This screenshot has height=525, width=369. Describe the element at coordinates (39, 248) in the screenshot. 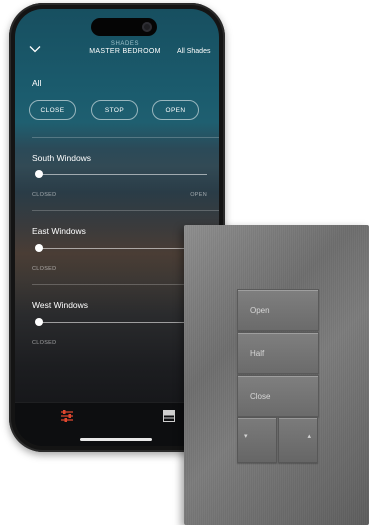

I see `slider-knob-east` at that location.